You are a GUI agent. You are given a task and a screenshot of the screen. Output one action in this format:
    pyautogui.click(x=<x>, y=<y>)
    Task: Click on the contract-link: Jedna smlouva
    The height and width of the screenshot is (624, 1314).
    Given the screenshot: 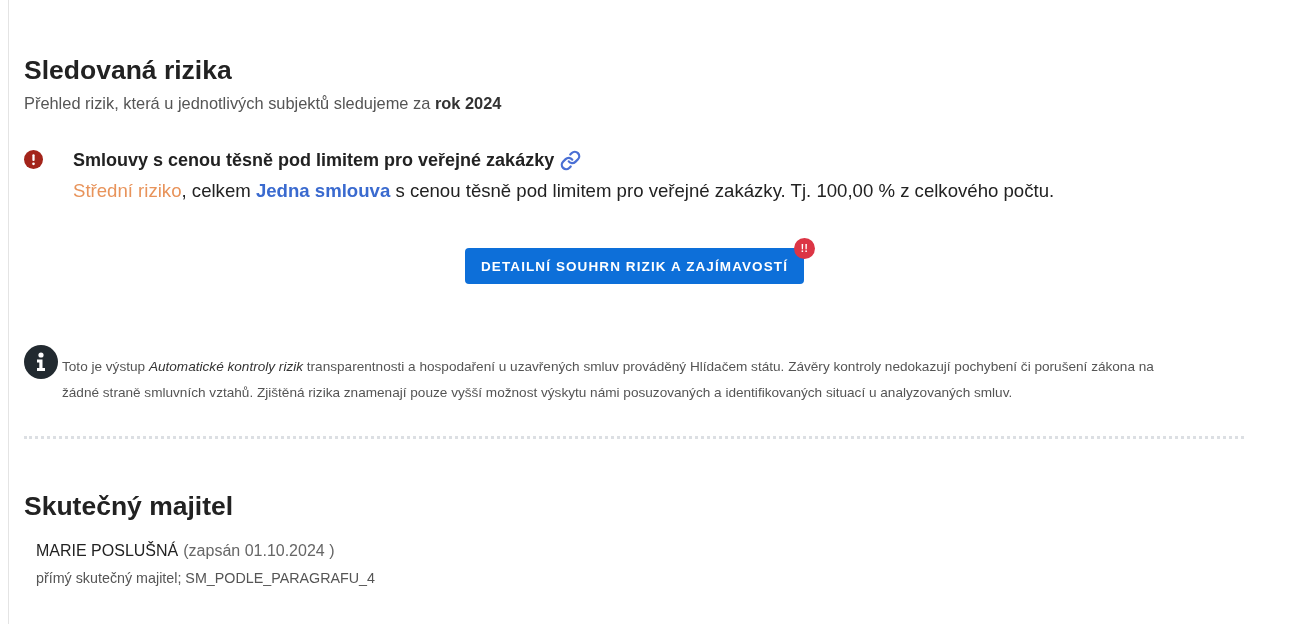 What is the action you would take?
    pyautogui.click(x=323, y=190)
    